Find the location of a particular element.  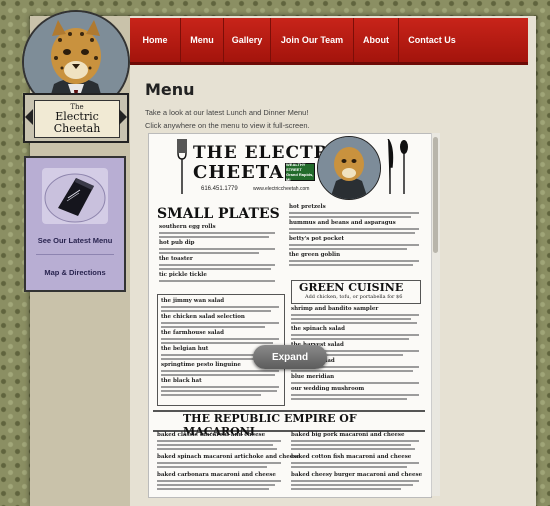

nav-contact-us: Contact Us is located at coordinates (432, 40).